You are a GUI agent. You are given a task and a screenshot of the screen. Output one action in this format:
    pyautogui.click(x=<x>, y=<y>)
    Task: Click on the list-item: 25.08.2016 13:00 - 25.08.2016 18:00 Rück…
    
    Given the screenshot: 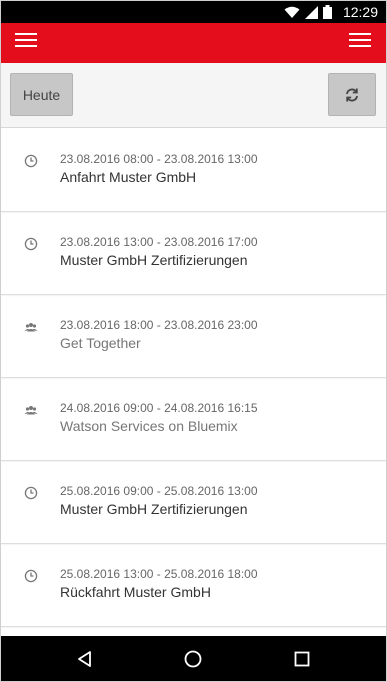 What is the action you would take?
    pyautogui.click(x=193, y=585)
    